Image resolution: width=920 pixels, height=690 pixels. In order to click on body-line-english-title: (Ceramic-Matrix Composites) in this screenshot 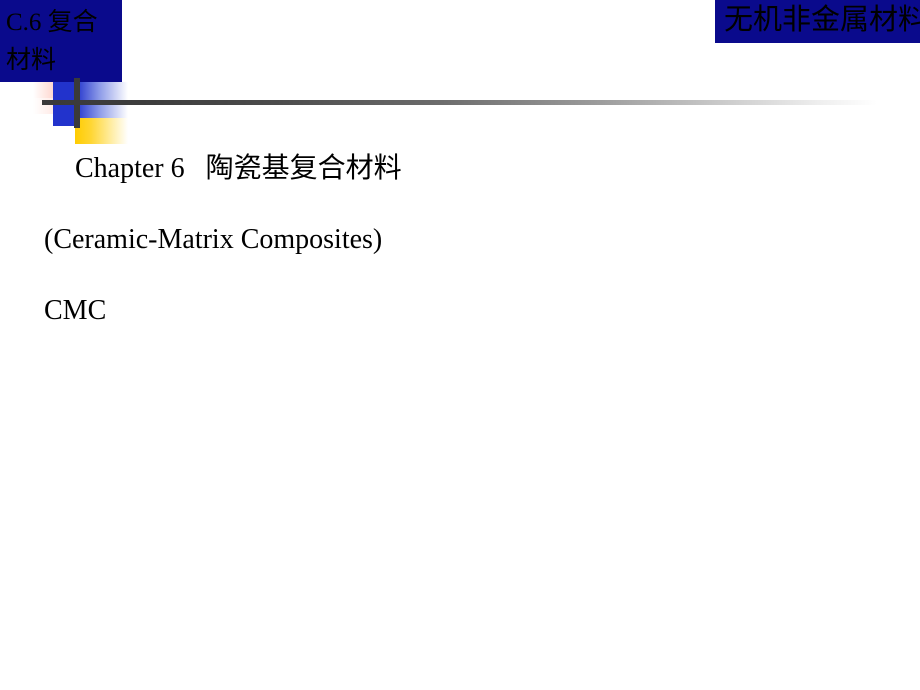, I will do `click(213, 239)`.